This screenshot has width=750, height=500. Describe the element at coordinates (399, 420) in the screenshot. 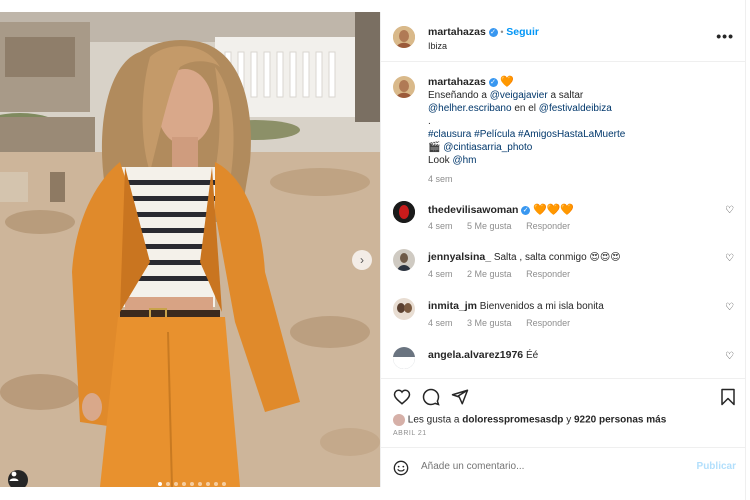

I see `liker-avatar` at that location.